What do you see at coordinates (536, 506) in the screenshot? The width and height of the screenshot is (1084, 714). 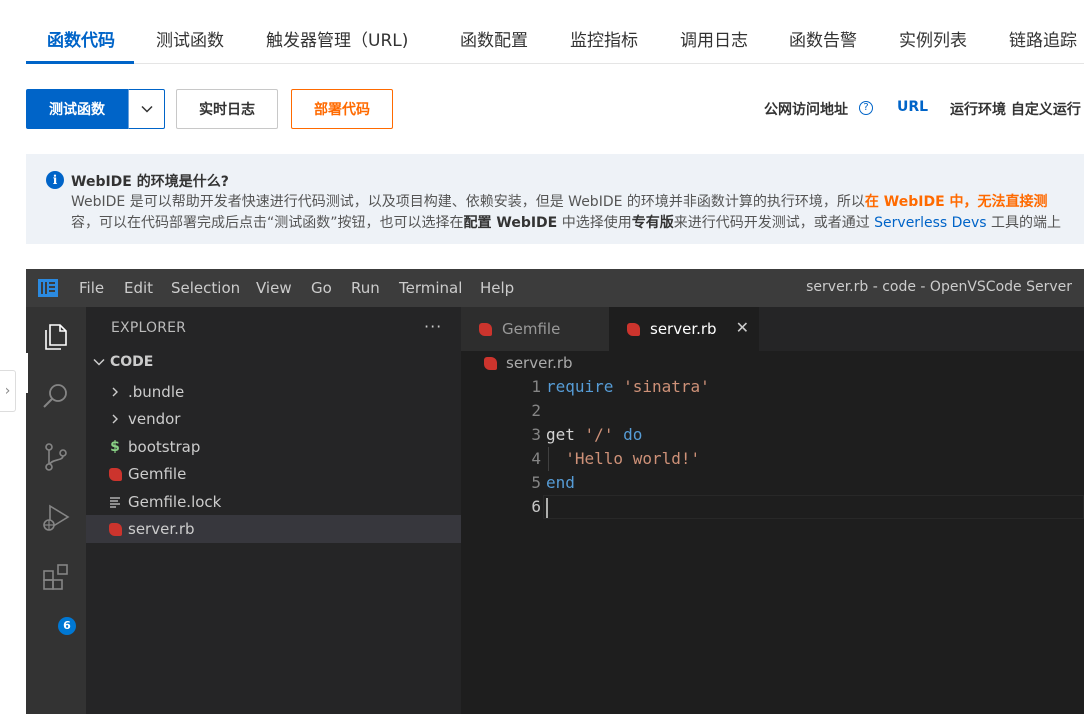 I see `line-number: 6` at bounding box center [536, 506].